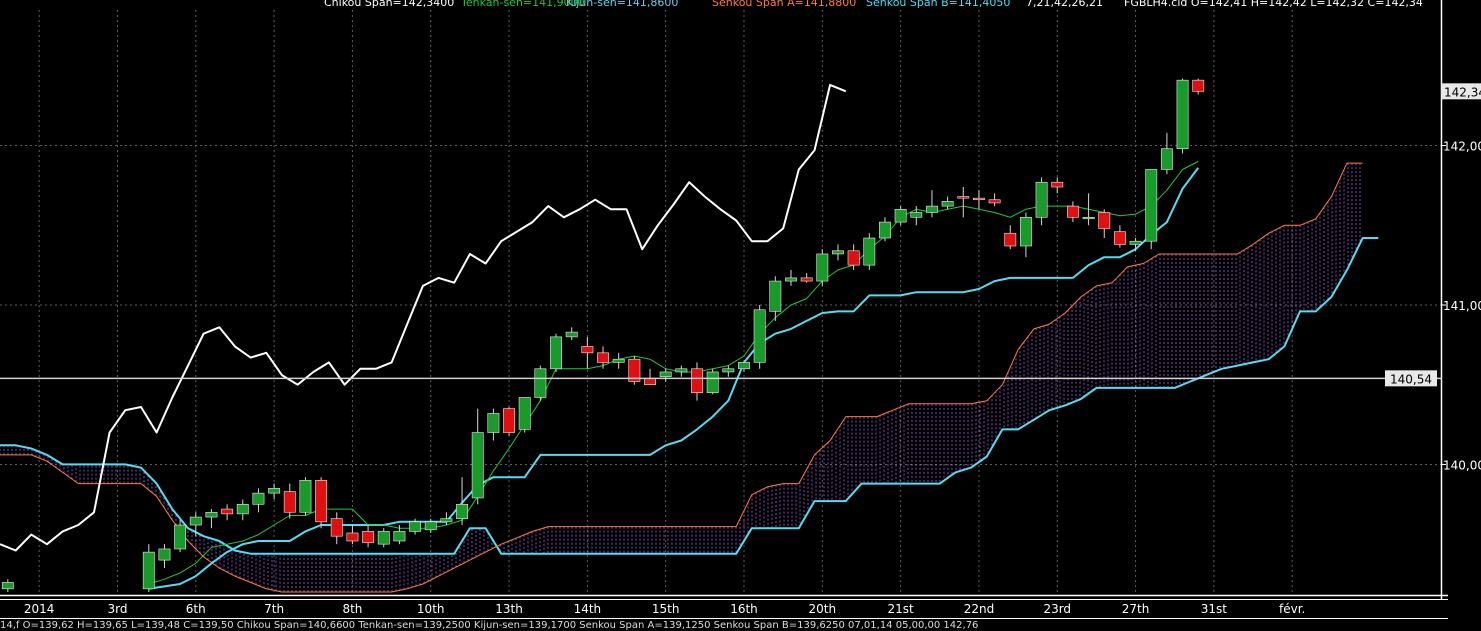  Describe the element at coordinates (588, 609) in the screenshot. I see `x-tick-label: 14th` at that location.